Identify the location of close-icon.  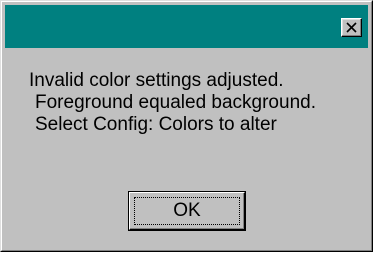
(351, 27).